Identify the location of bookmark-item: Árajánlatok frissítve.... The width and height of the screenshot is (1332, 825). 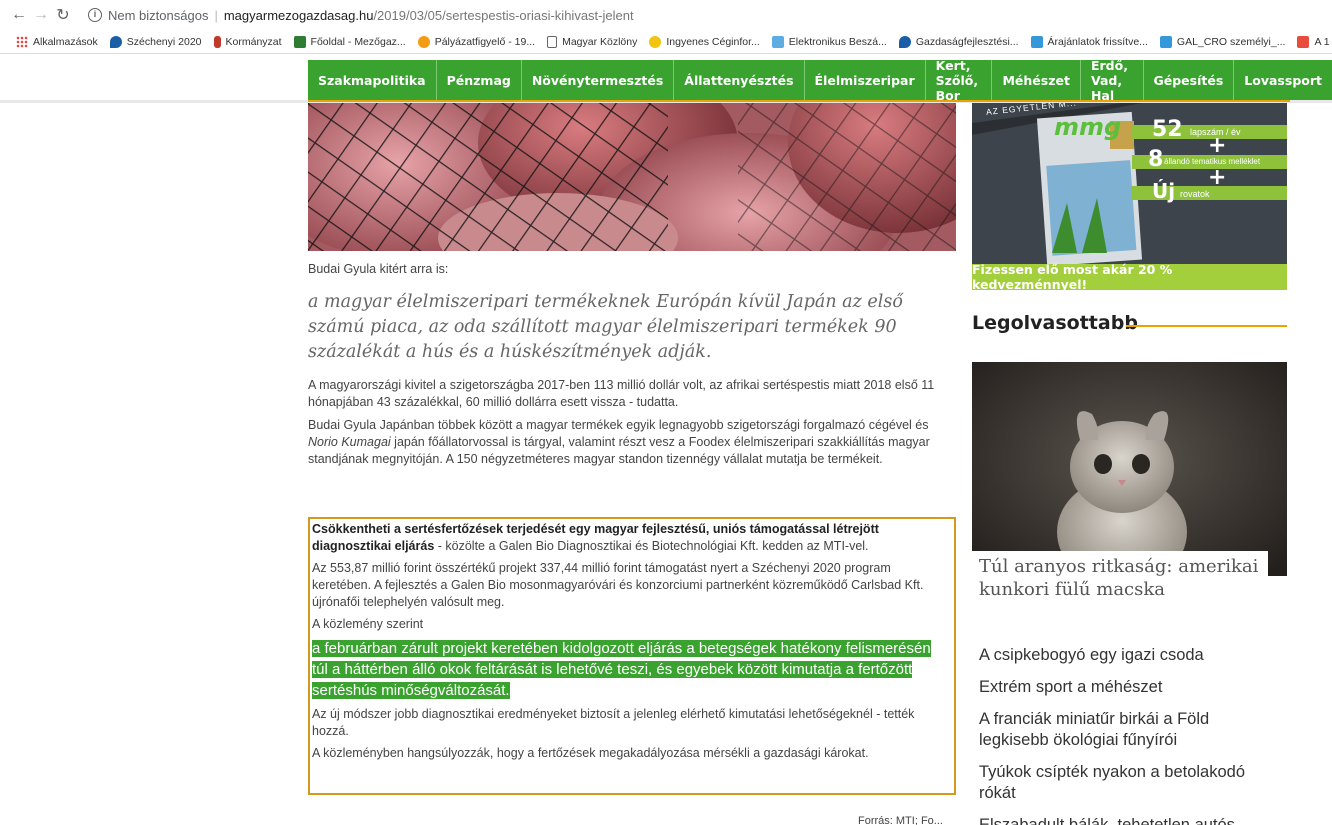
(1089, 41).